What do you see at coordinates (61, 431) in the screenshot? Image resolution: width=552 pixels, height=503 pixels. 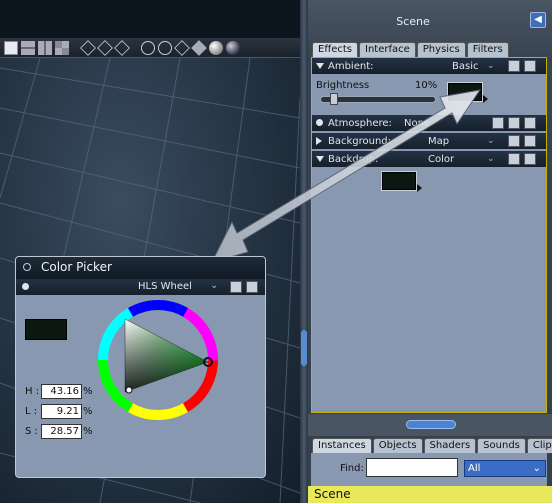 I see `s-input: 28.57` at bounding box center [61, 431].